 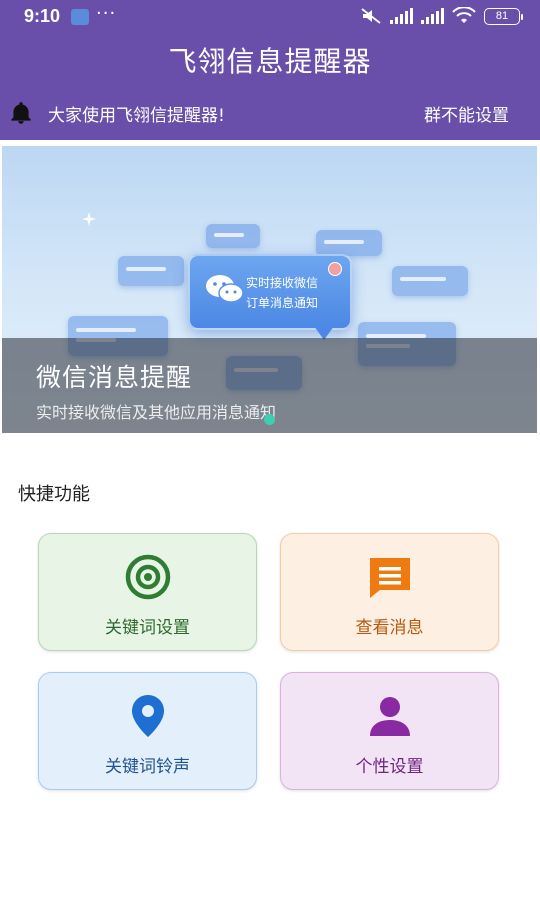 I want to click on more-notifications-icon: ···, so click(x=106, y=13).